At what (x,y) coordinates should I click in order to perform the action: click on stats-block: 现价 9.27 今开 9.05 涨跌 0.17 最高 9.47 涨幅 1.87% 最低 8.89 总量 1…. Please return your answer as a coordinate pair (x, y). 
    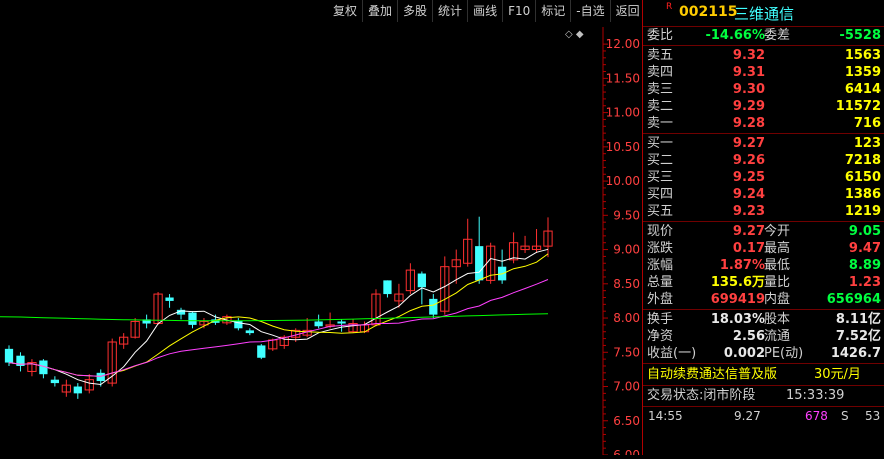
    Looking at the image, I should click on (763, 265).